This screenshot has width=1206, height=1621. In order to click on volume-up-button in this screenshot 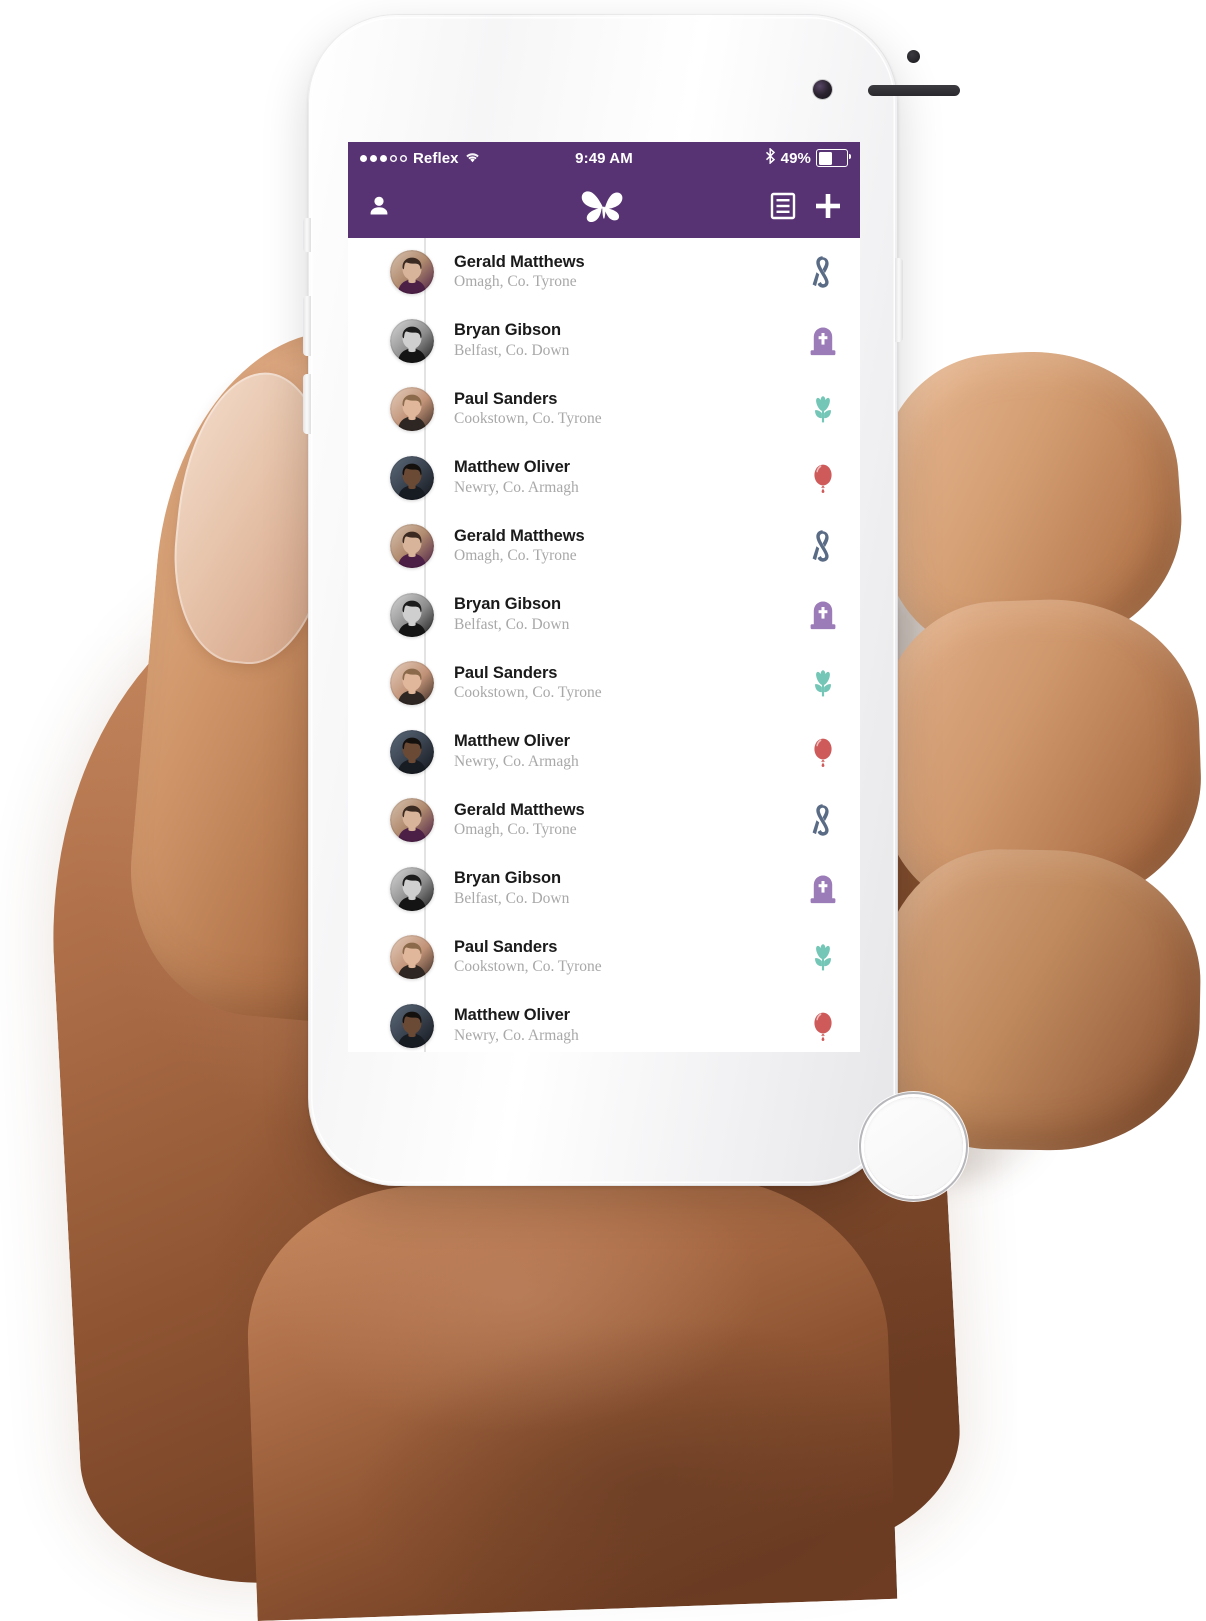, I will do `click(307, 326)`.